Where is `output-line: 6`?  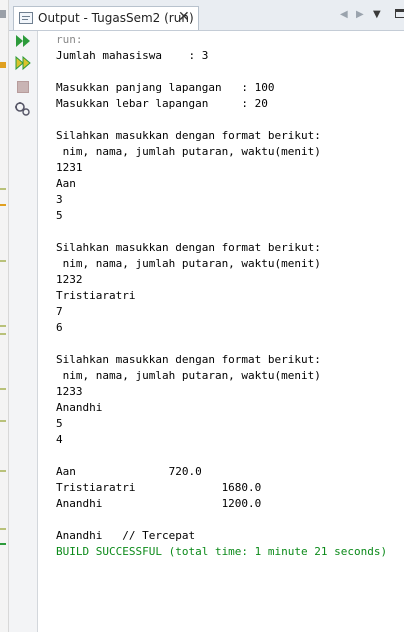 output-line: 6 is located at coordinates (59, 327).